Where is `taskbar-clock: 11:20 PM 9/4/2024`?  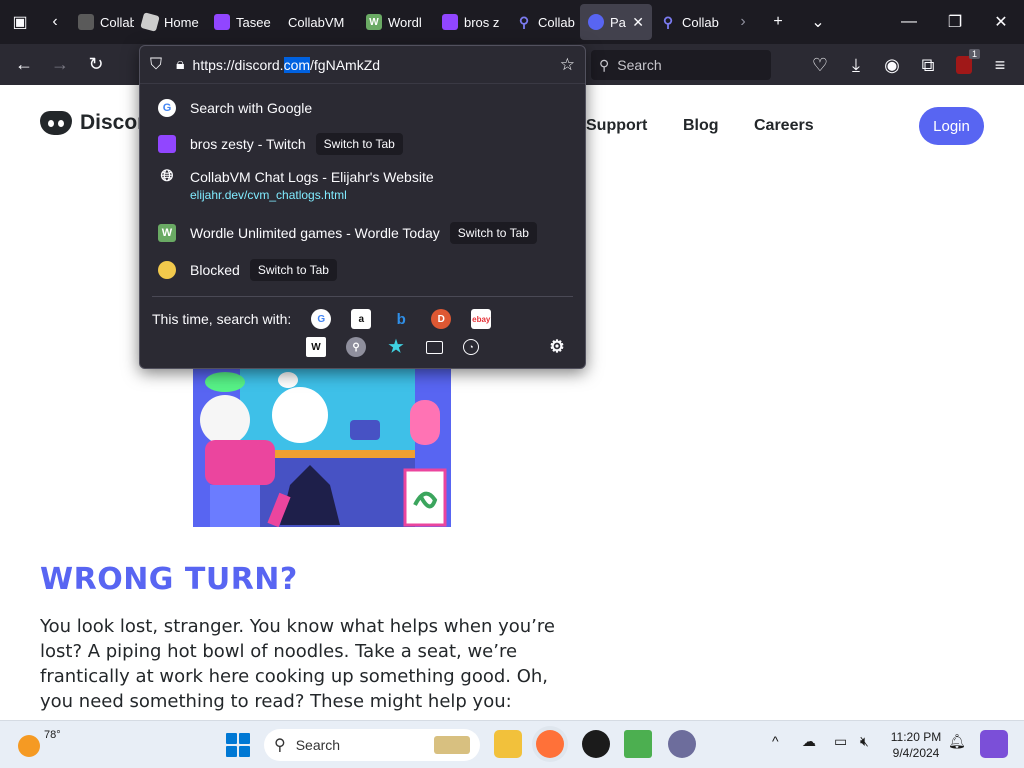
taskbar-clock: 11:20 PM 9/4/2024 is located at coordinates (916, 745).